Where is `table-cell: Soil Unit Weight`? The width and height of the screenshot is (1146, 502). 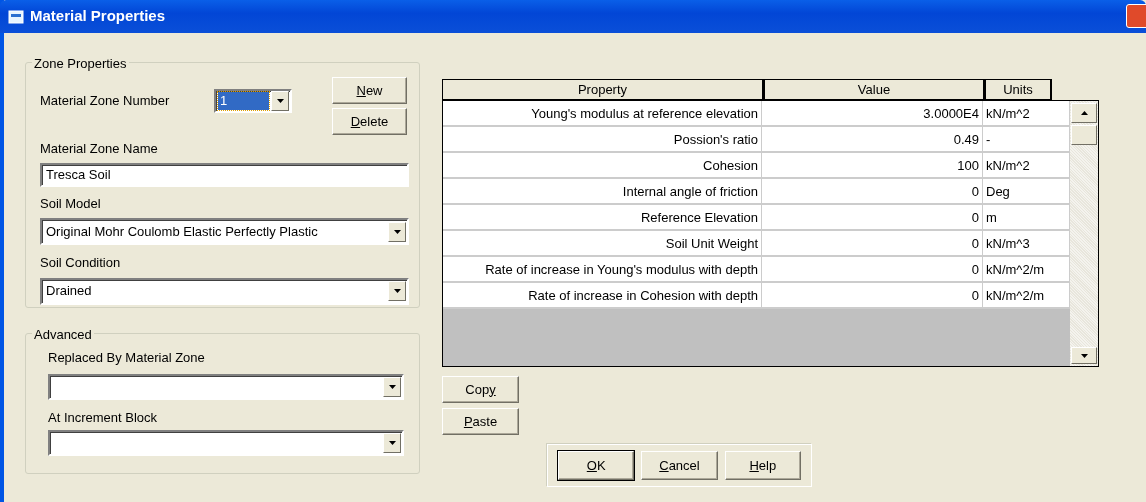
table-cell: Soil Unit Weight is located at coordinates (711, 243).